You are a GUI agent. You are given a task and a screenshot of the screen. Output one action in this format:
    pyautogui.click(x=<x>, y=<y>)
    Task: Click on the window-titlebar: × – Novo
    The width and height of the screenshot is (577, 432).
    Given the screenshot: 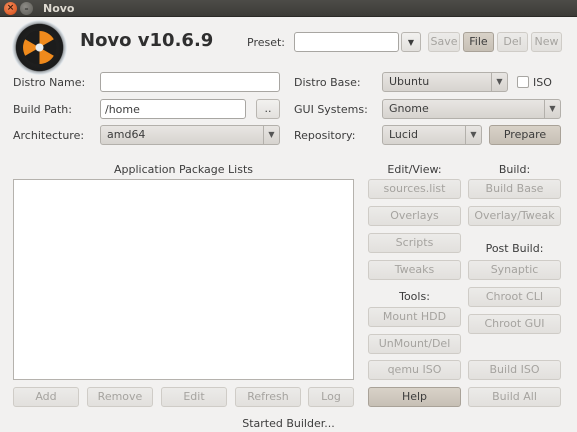 What is the action you would take?
    pyautogui.click(x=288, y=8)
    